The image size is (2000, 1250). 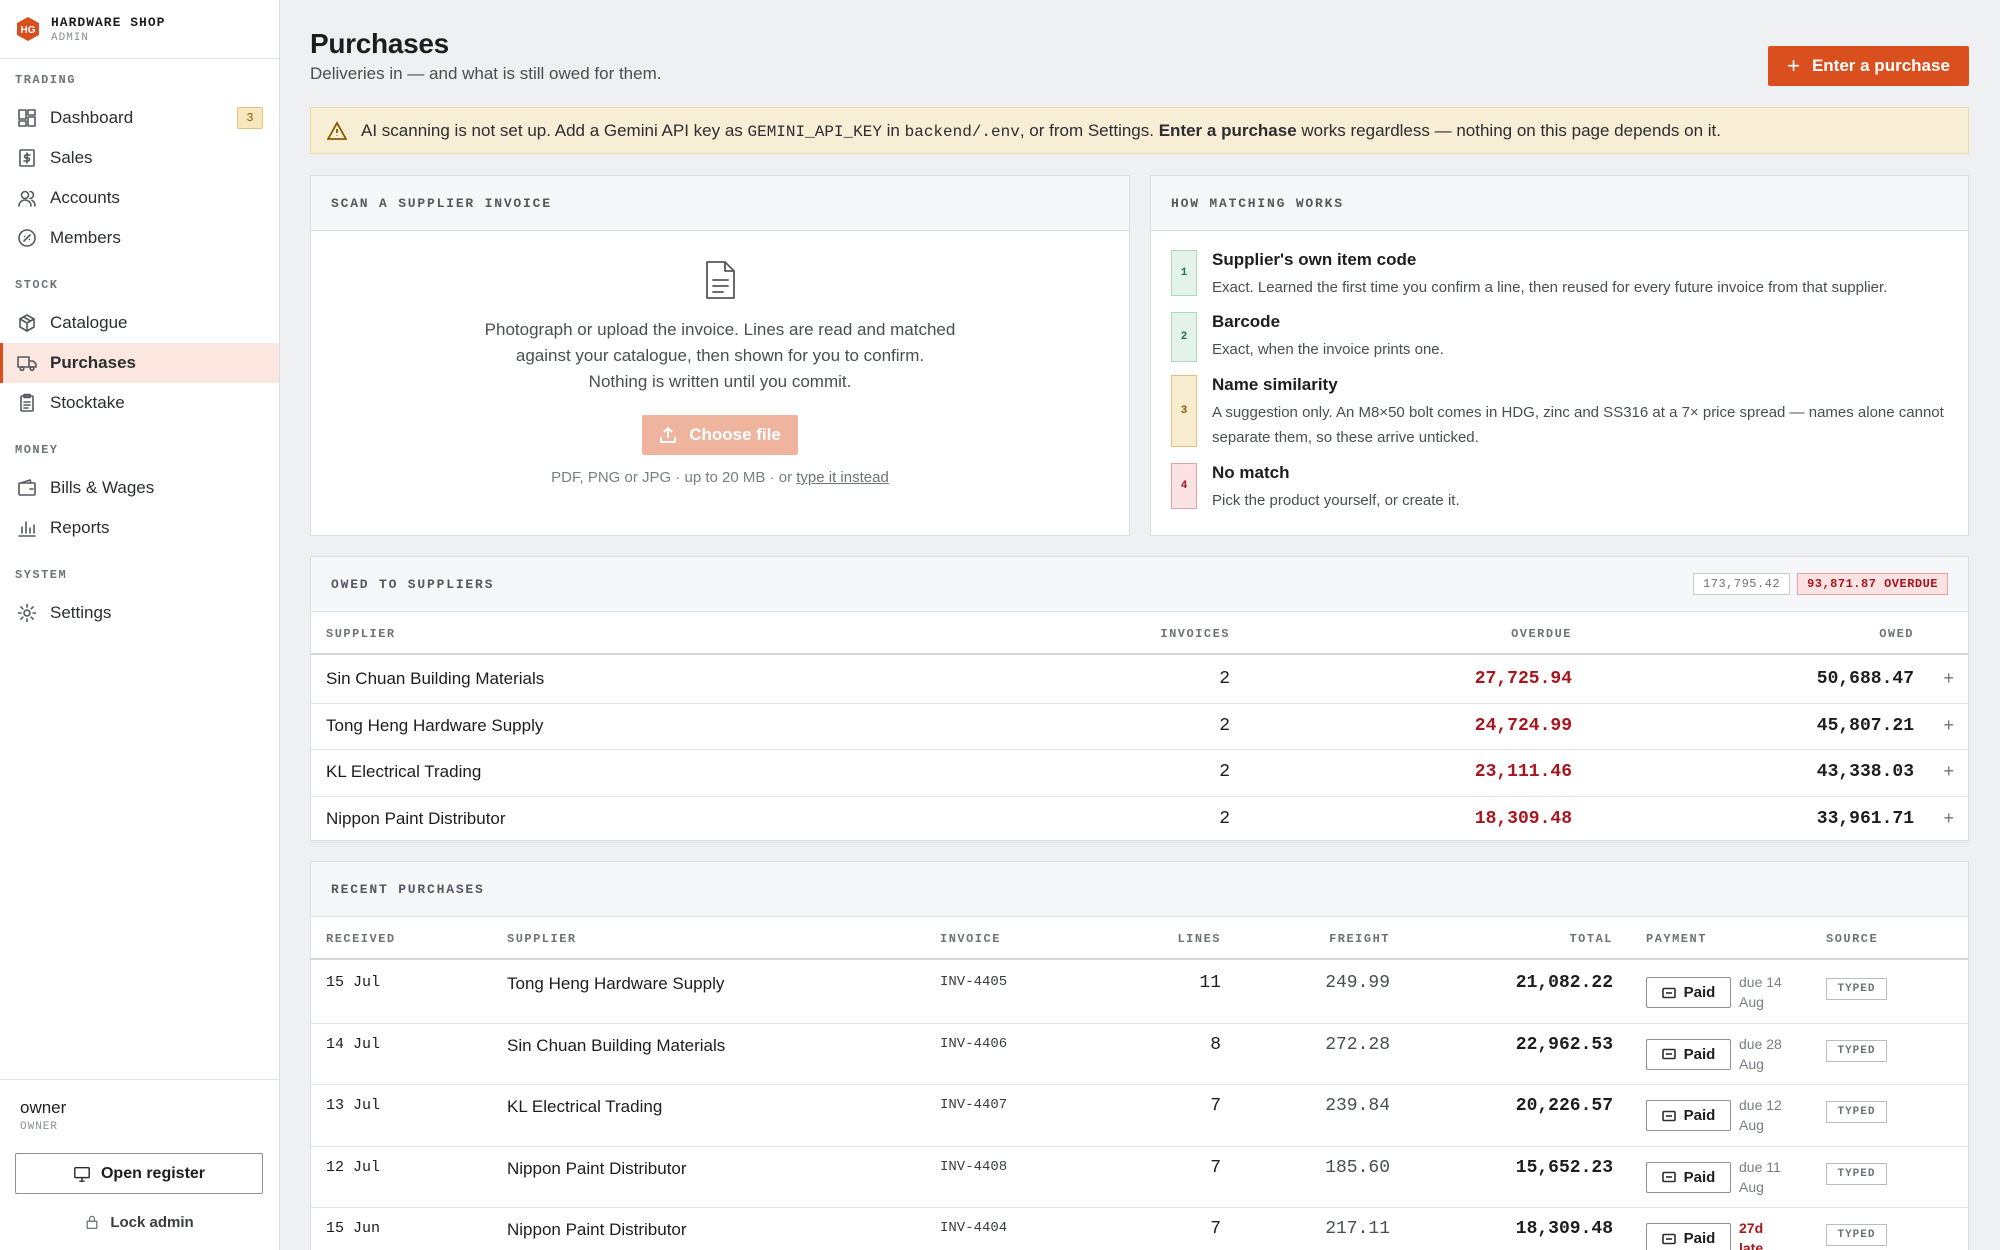 What do you see at coordinates (1215, 1044) in the screenshot?
I see `line-count: 8` at bounding box center [1215, 1044].